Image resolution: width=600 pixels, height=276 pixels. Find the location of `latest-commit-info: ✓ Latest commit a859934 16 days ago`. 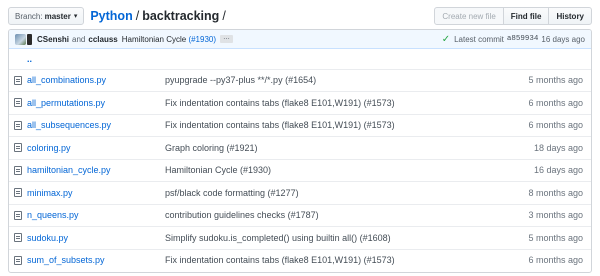

latest-commit-info: ✓ Latest commit a859934 16 days ago is located at coordinates (513, 39).